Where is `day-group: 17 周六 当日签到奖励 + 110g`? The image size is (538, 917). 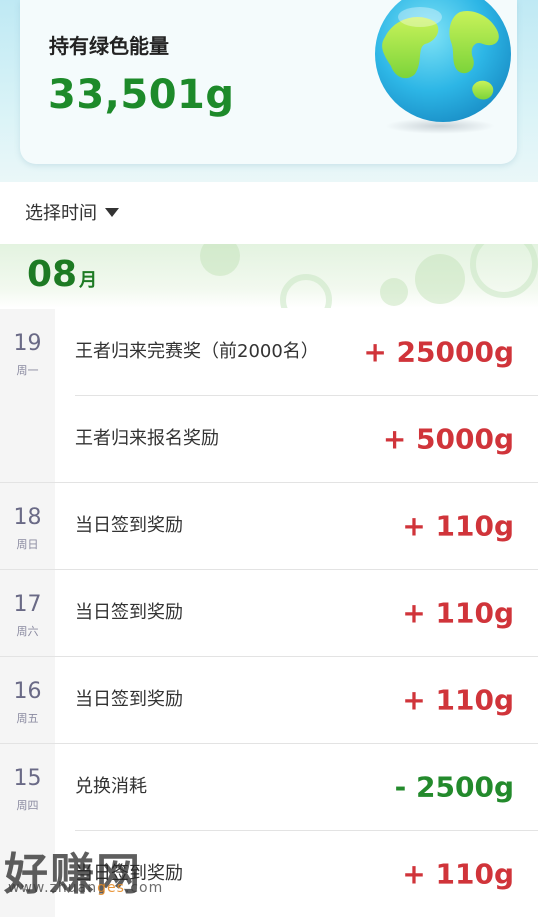 day-group: 17 周六 当日签到奖励 + 110g is located at coordinates (269, 613).